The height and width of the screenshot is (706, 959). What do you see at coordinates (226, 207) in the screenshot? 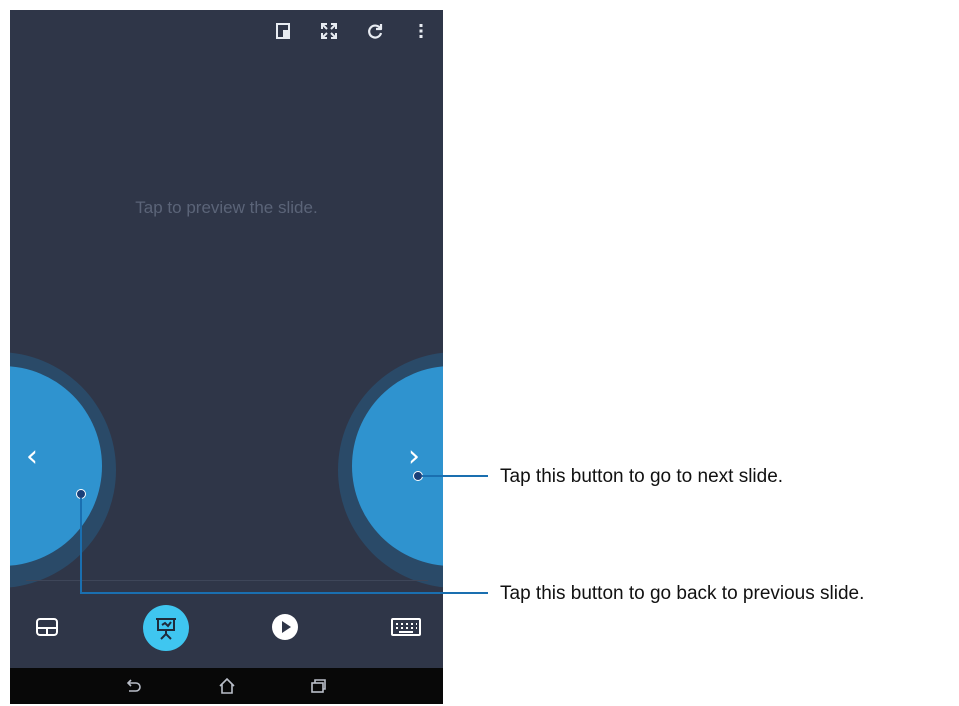
I see `preview-hint-text: Tap to preview the slide.` at bounding box center [226, 207].